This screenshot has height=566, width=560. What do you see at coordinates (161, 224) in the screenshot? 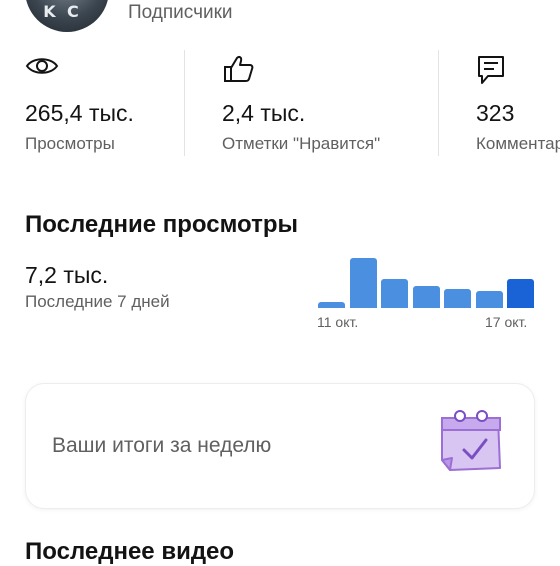
I see `recent-views-title: Последние просмотры` at bounding box center [161, 224].